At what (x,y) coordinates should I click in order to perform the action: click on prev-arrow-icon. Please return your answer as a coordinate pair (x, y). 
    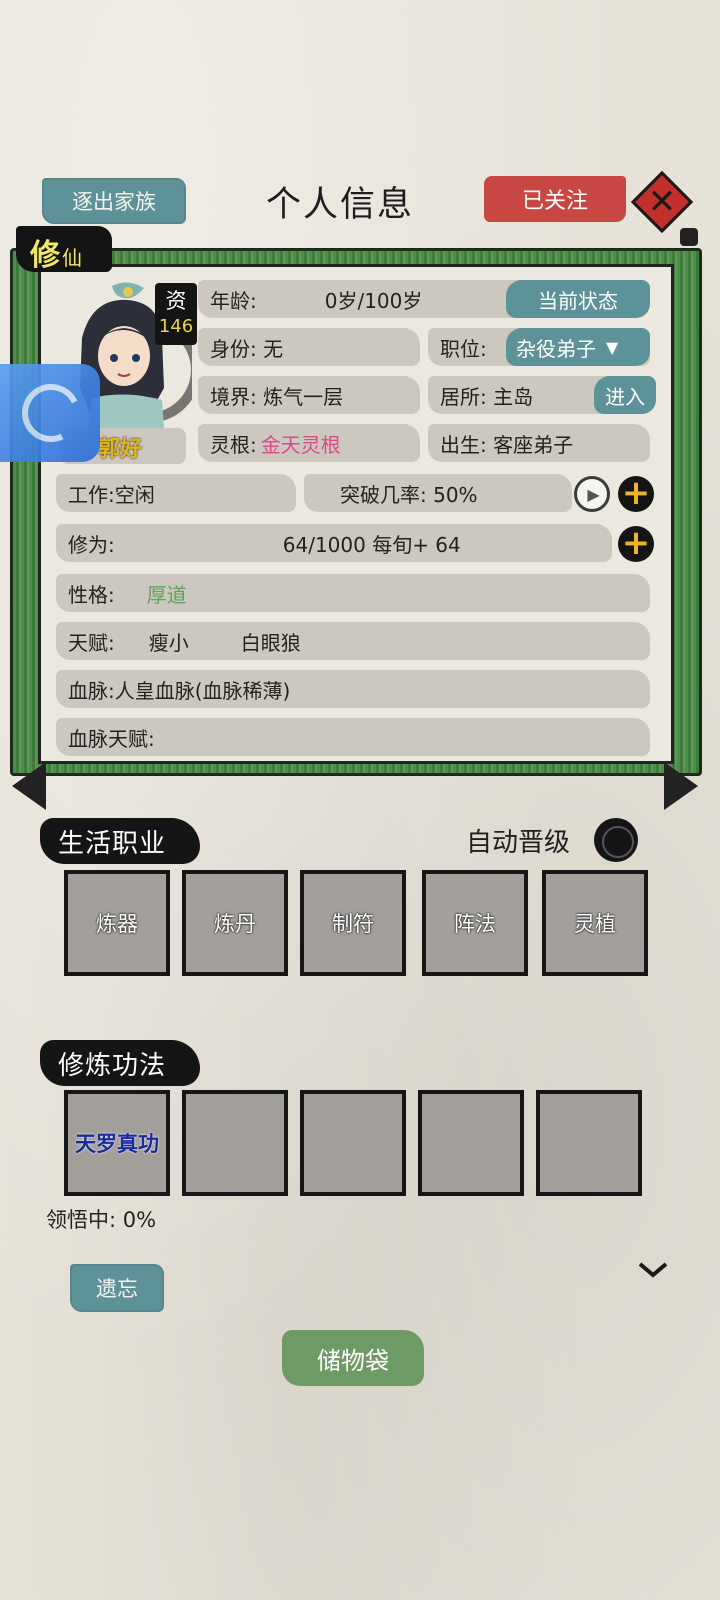
    Looking at the image, I should click on (29, 786).